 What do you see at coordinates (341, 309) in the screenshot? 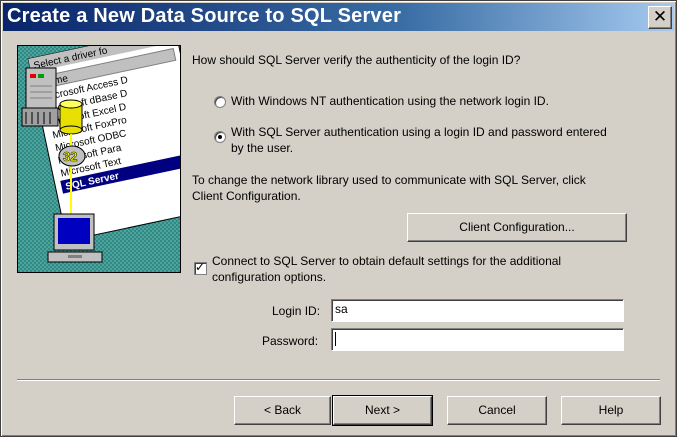
I see `login-id-value: sa` at bounding box center [341, 309].